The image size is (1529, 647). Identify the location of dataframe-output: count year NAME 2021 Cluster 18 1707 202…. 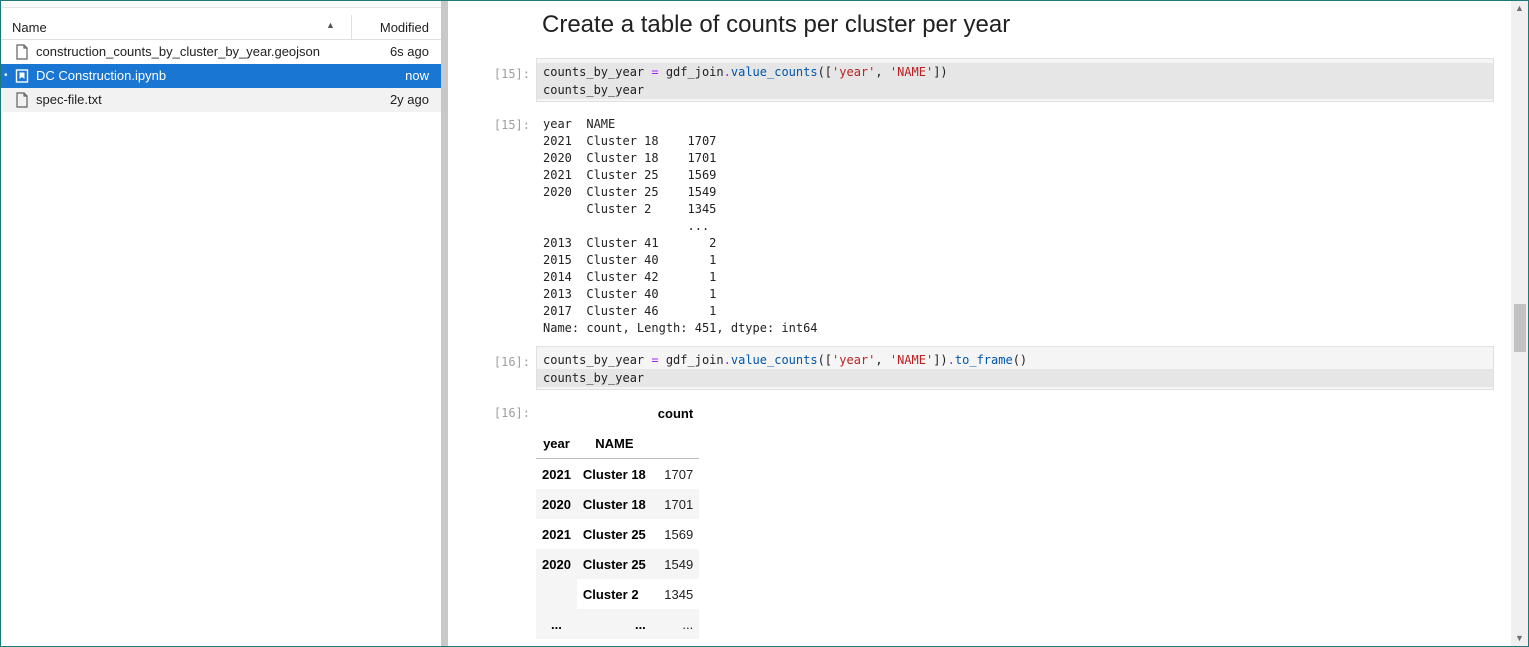
(618, 518).